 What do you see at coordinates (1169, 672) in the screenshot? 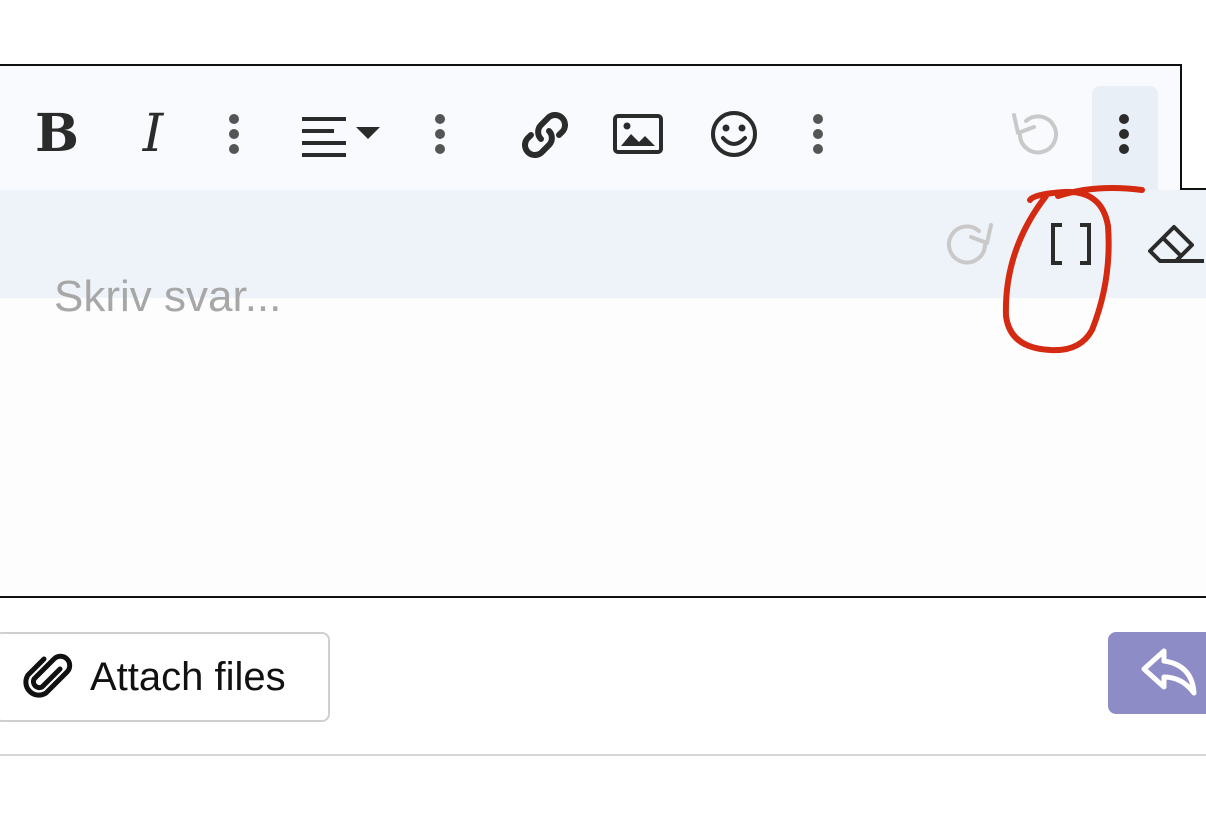
I see `reply-arrow-icon` at bounding box center [1169, 672].